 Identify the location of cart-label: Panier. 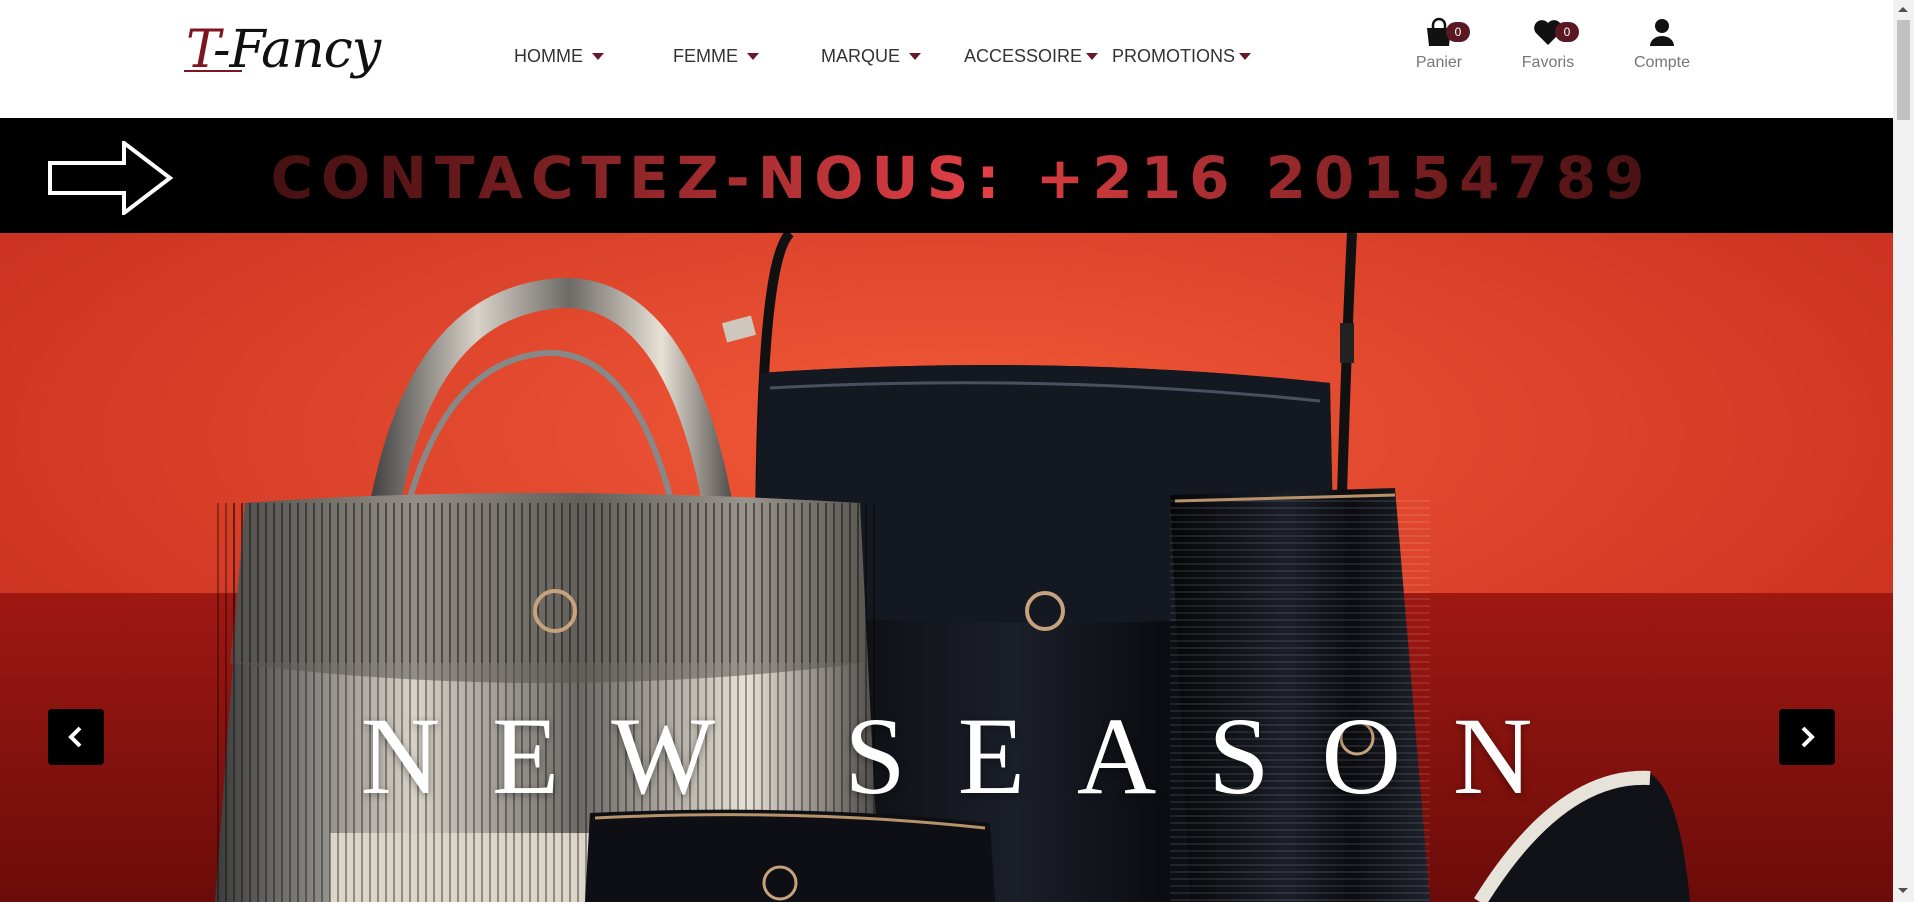
(1439, 62).